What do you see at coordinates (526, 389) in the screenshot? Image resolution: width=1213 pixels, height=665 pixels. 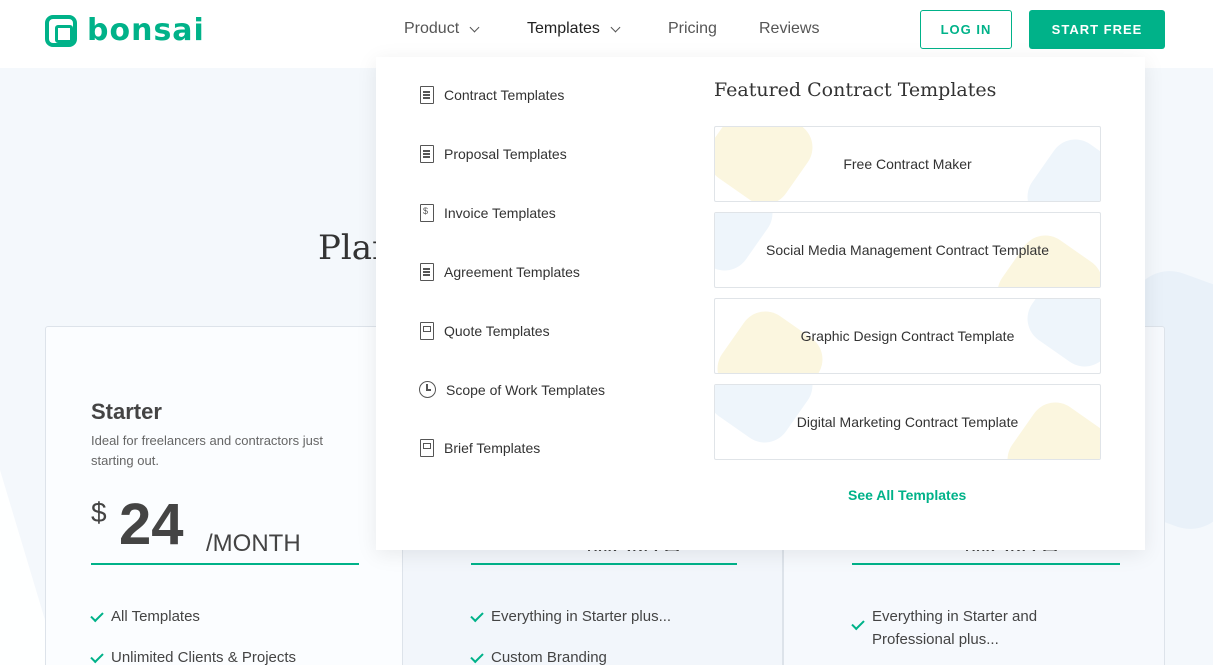 I see `menu-item-label: Scope of Work Templates` at bounding box center [526, 389].